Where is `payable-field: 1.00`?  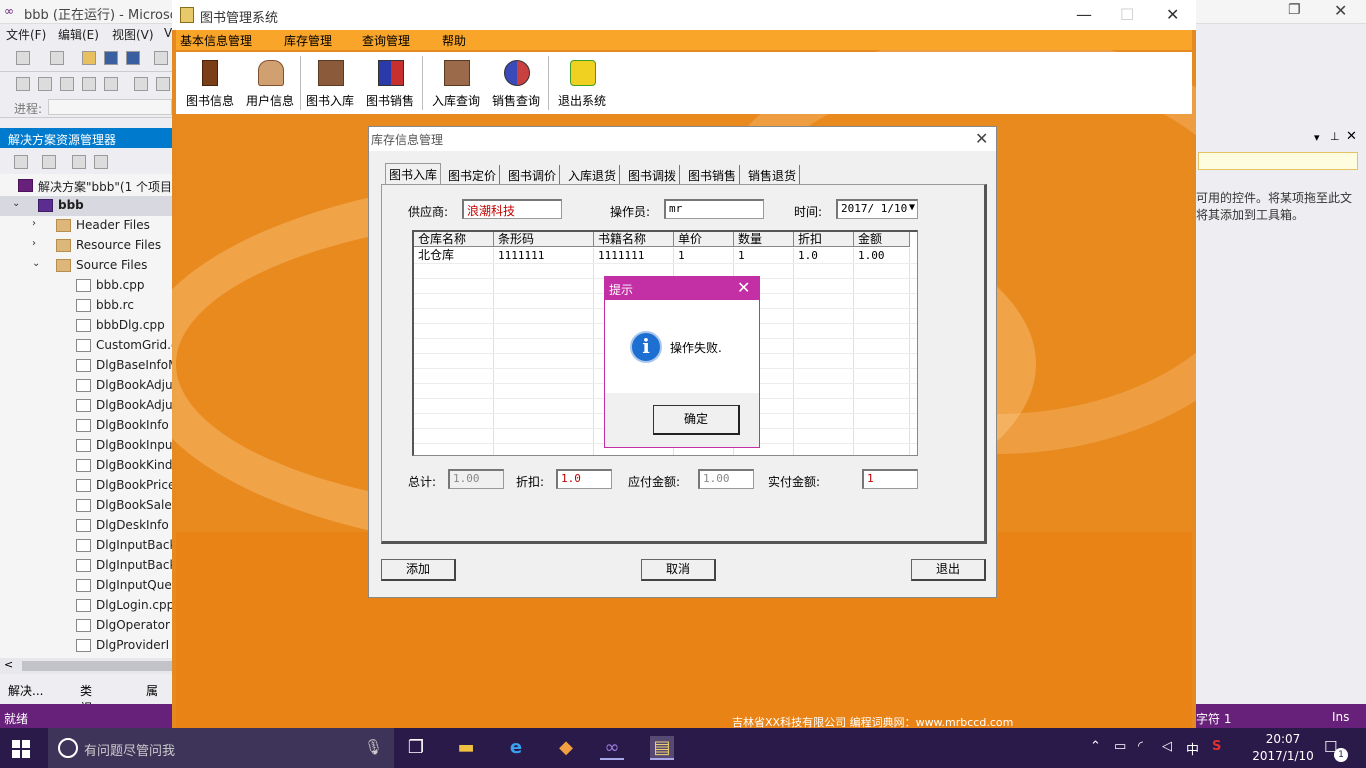
payable-field: 1.00 is located at coordinates (726, 479).